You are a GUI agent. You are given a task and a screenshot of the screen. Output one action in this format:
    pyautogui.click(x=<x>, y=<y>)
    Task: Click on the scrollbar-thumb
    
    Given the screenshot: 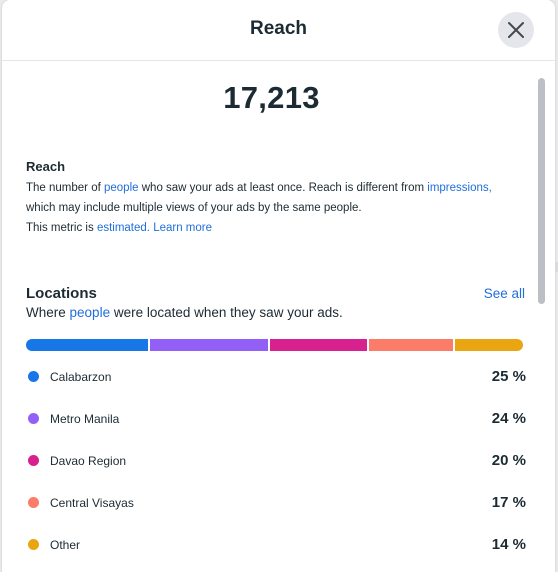 What is the action you would take?
    pyautogui.click(x=541, y=191)
    